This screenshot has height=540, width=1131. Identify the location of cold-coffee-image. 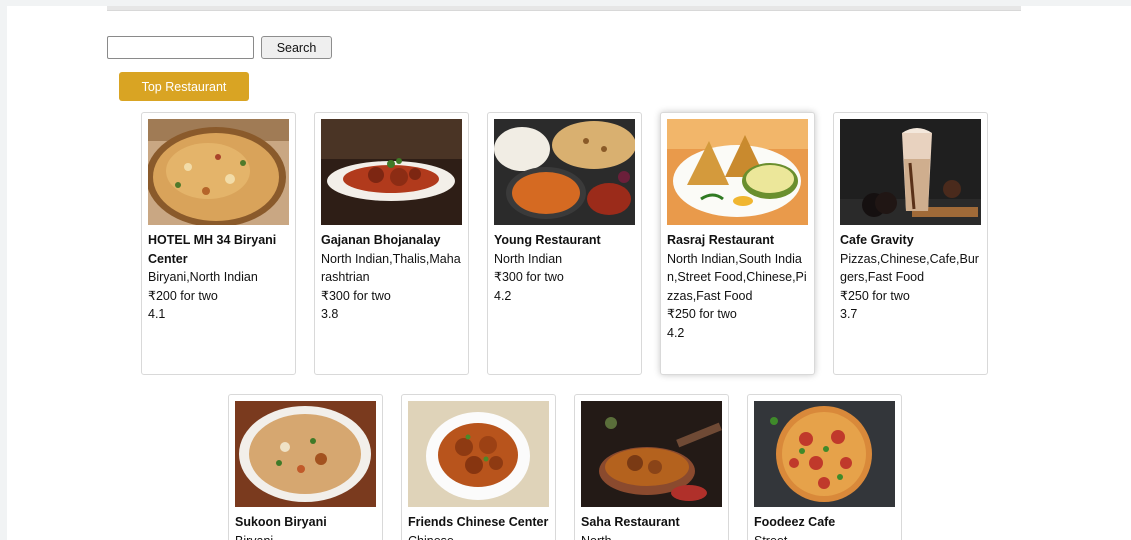
(910, 172).